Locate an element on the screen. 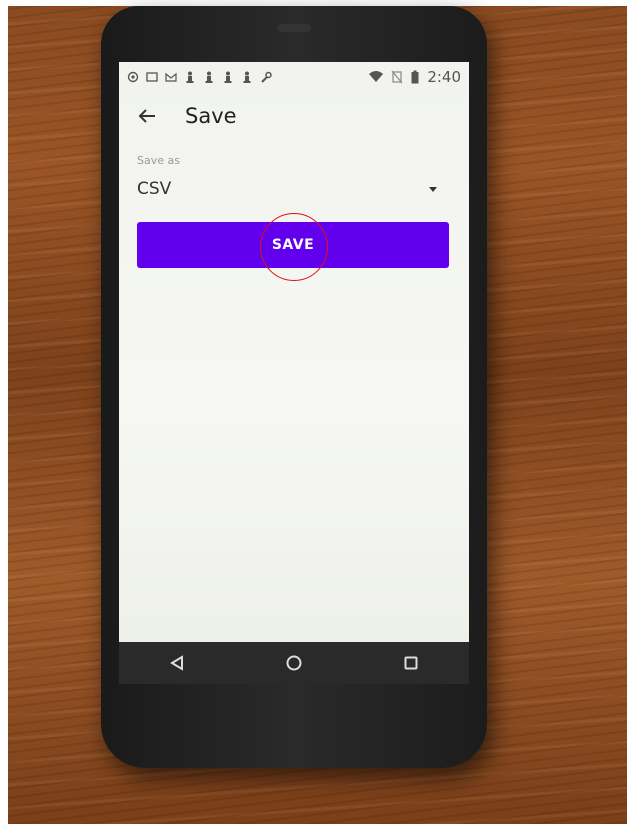  gmail-icon is located at coordinates (171, 77).